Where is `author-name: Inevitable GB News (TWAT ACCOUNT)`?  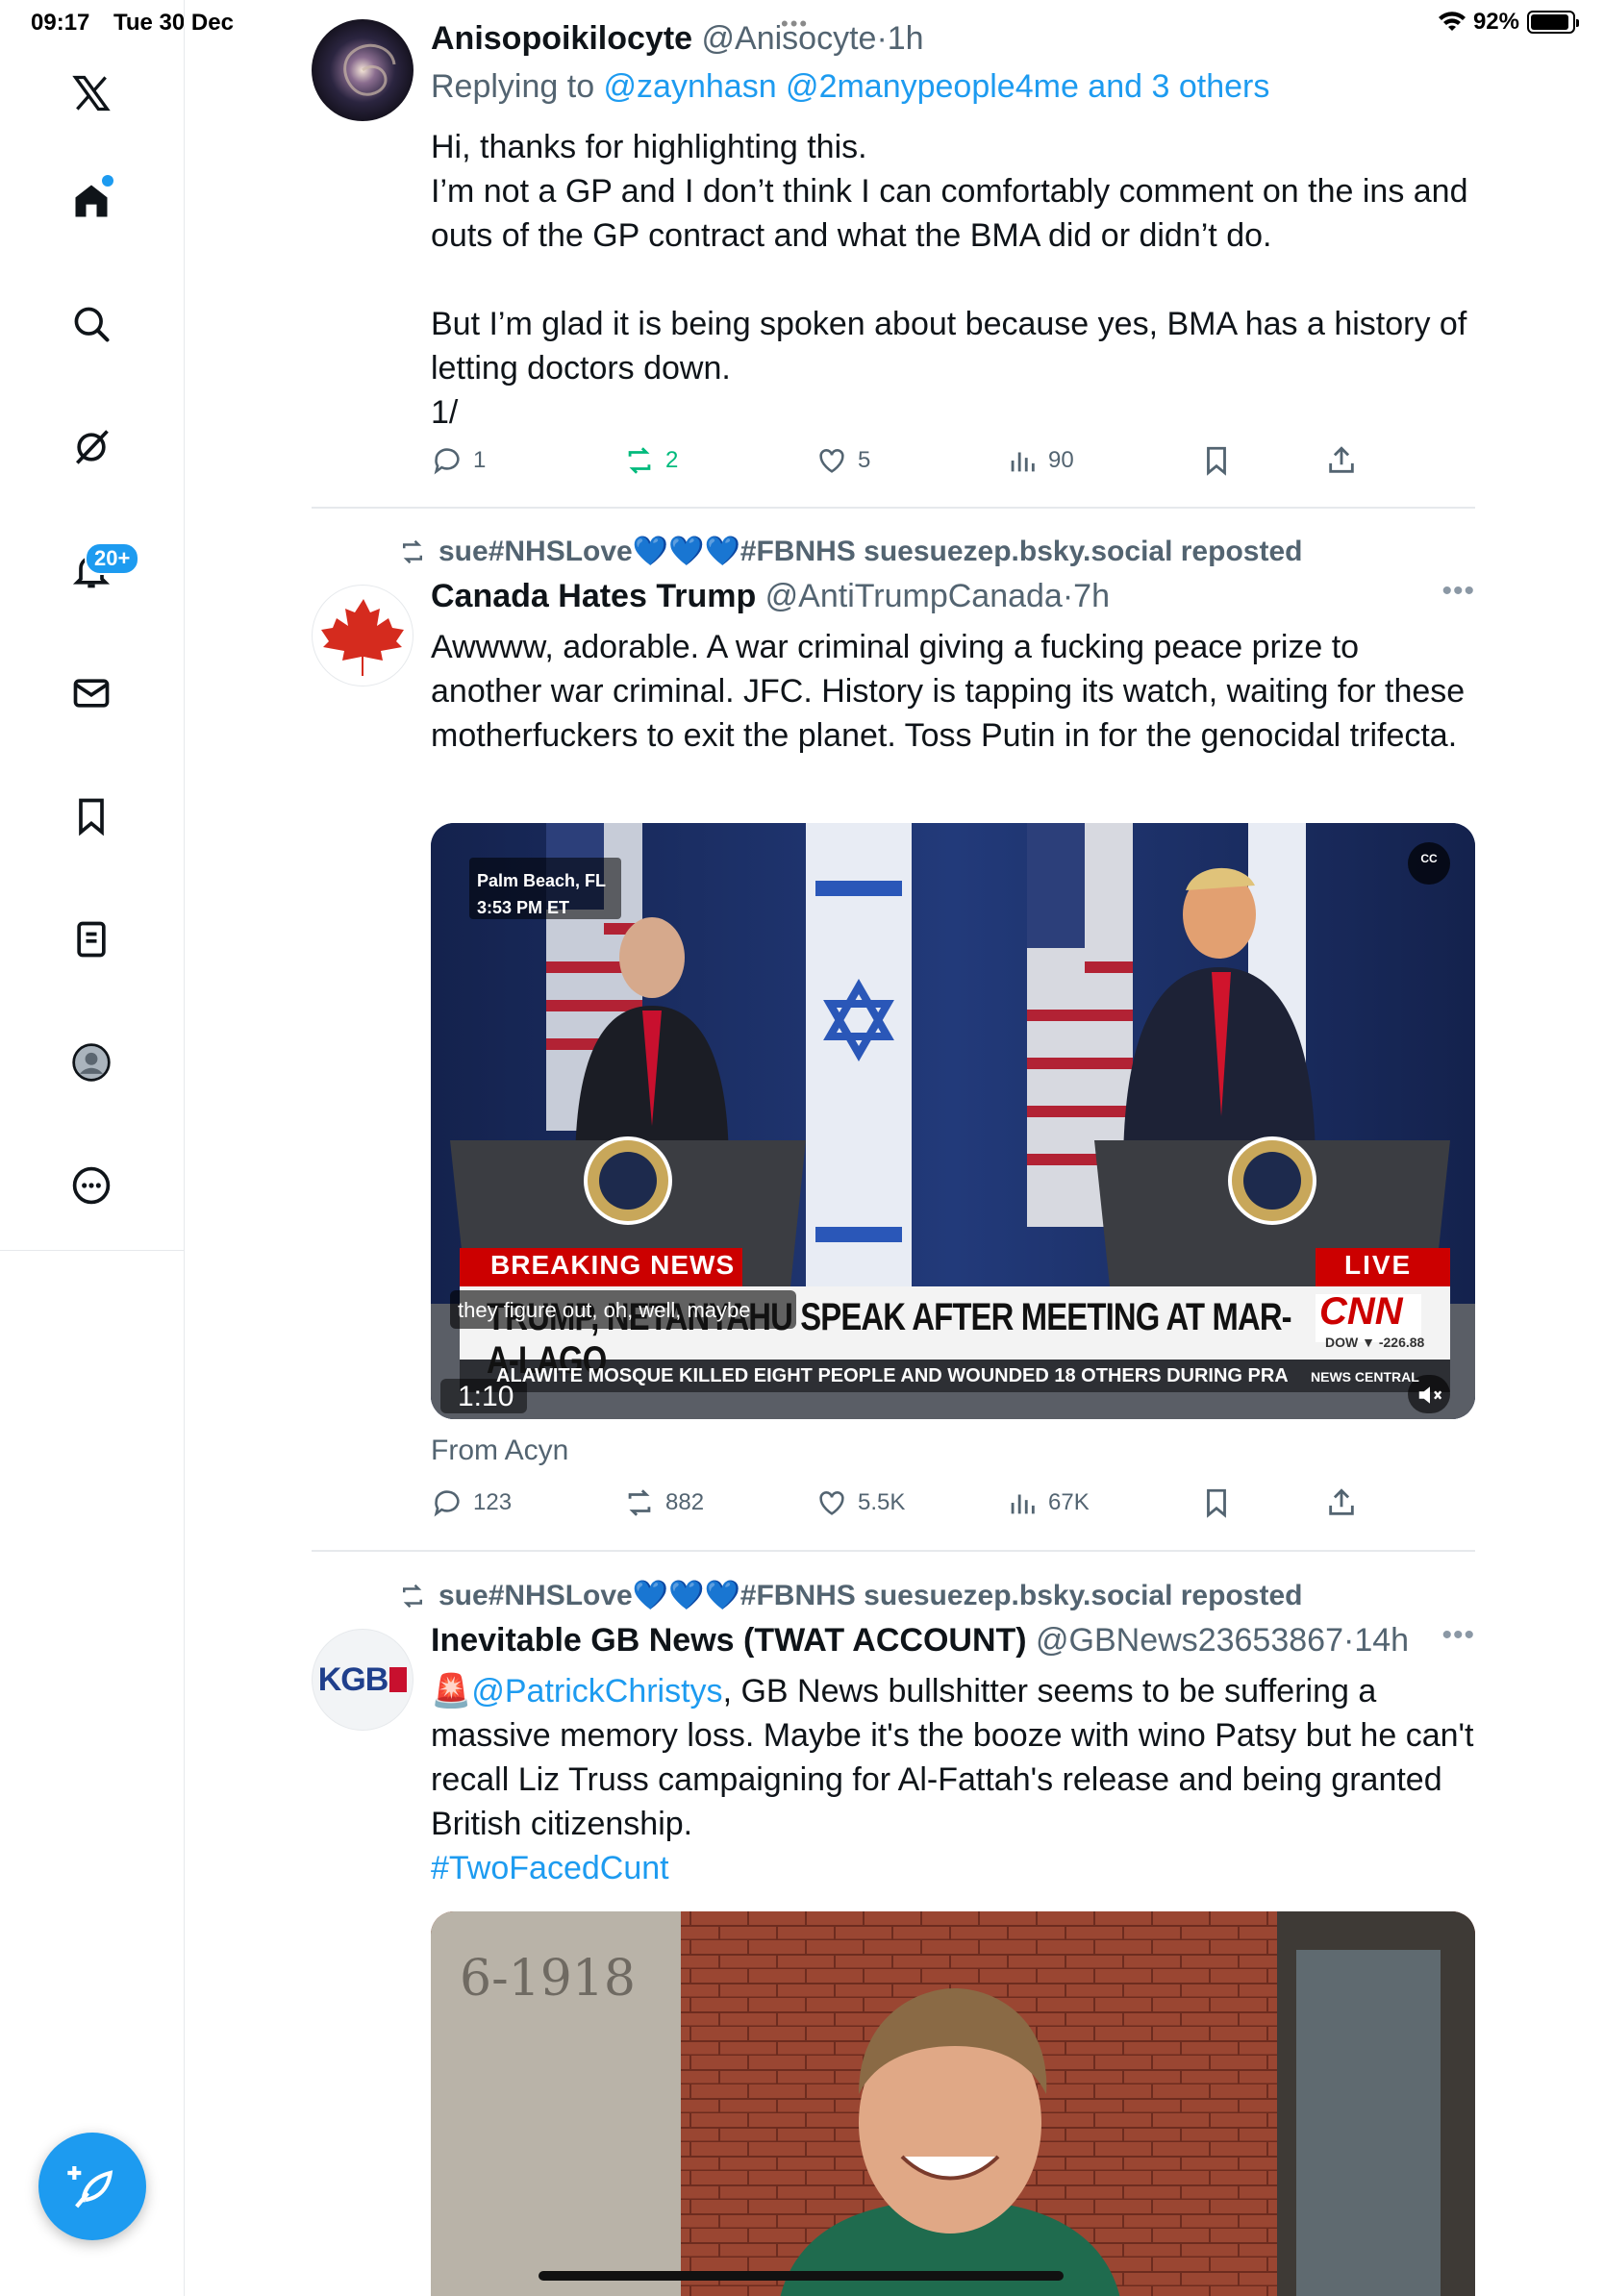 author-name: Inevitable GB News (TWAT ACCOUNT) is located at coordinates (729, 1640).